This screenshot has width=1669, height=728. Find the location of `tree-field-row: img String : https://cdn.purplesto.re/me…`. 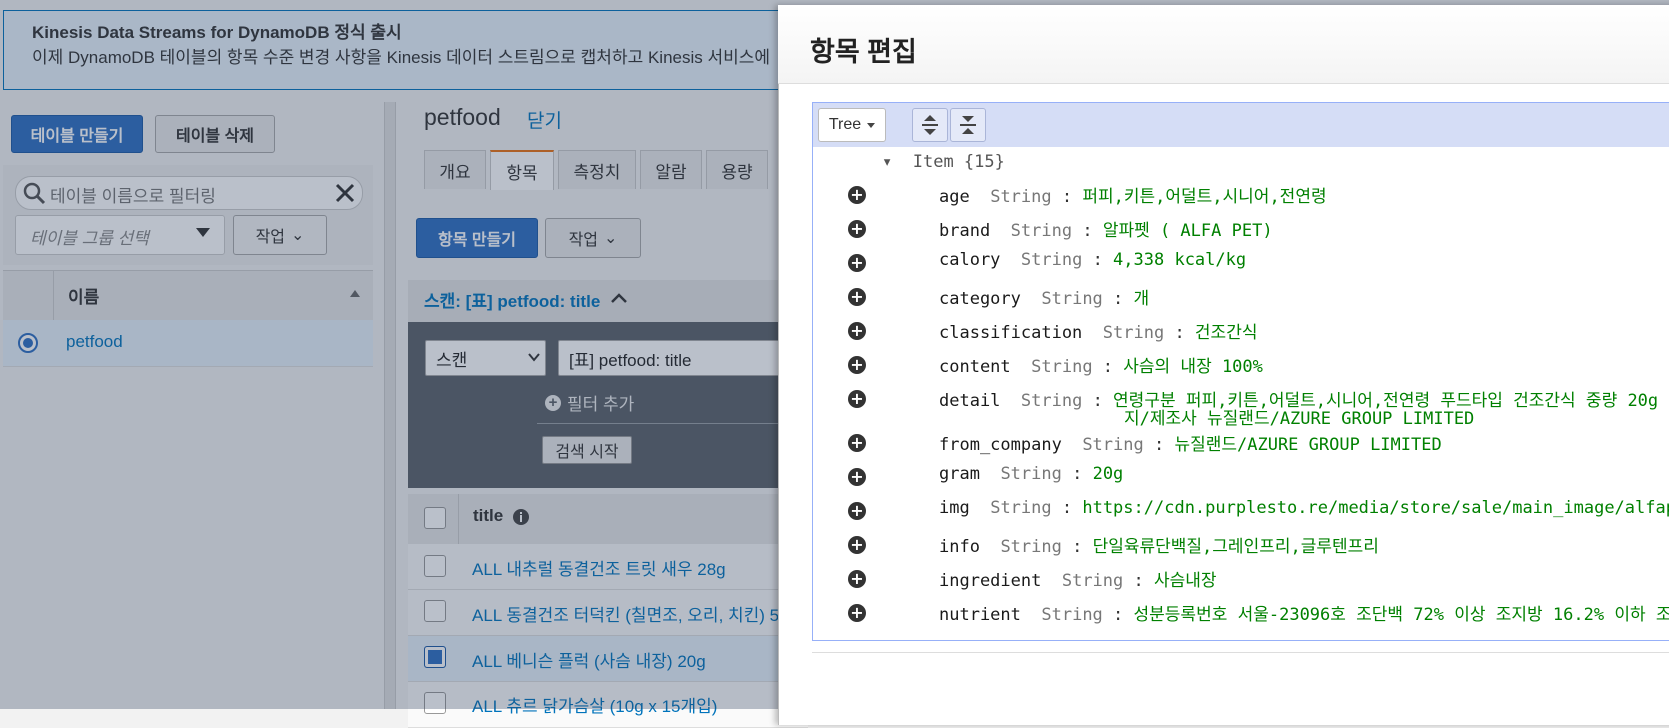

tree-field-row: img String : https://cdn.purplesto.re/me… is located at coordinates (1304, 508).